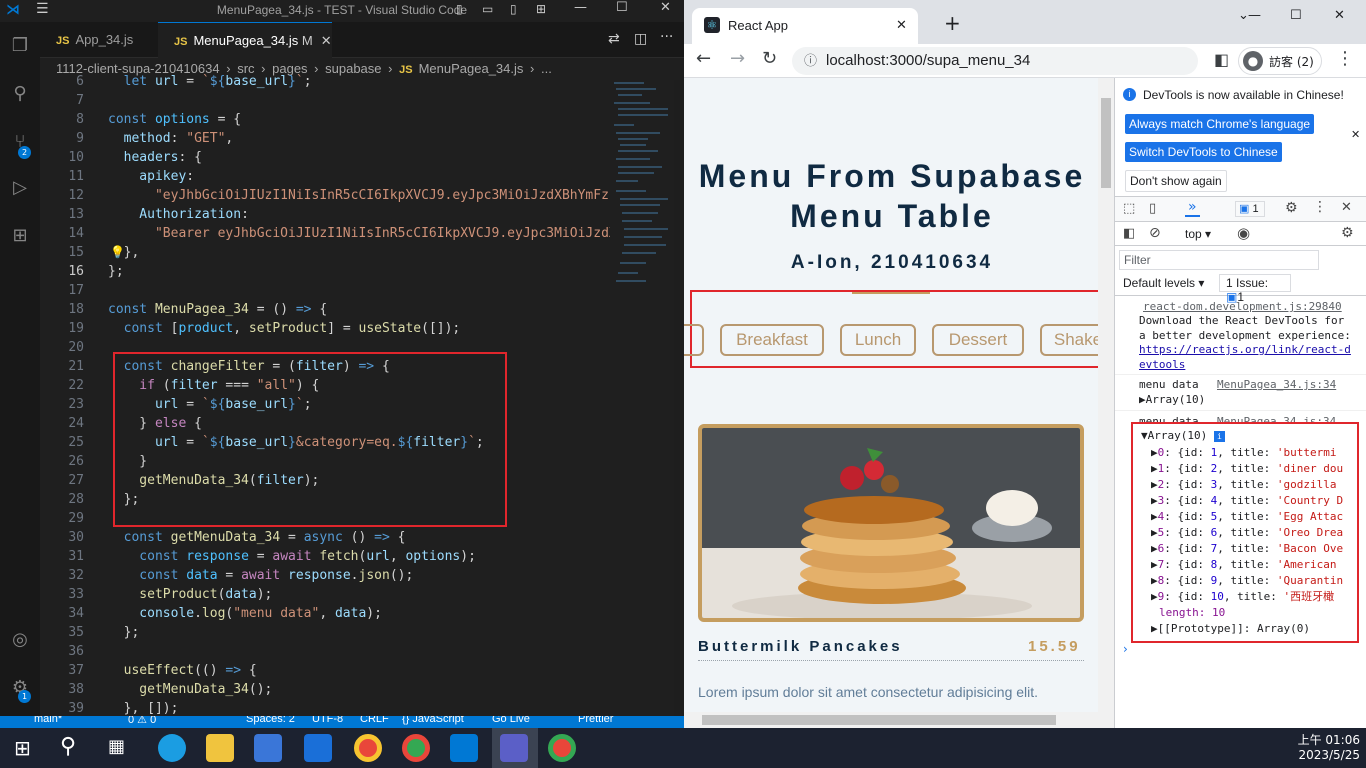 The width and height of the screenshot is (1366, 768). Describe the element at coordinates (1347, 233) in the screenshot. I see `console-settings-icon: ⚙` at that location.